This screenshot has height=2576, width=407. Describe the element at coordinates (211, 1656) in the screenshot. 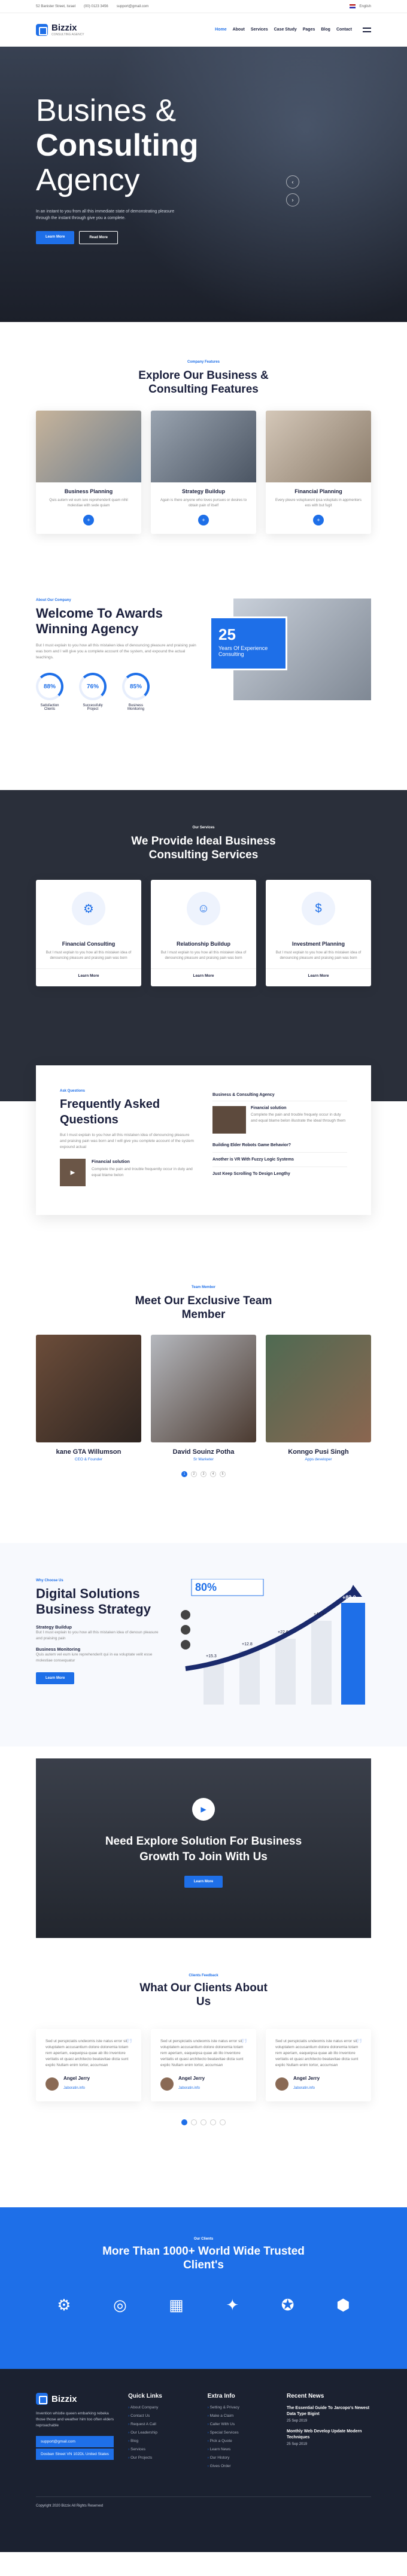

I see `chart-label: +15.3` at that location.